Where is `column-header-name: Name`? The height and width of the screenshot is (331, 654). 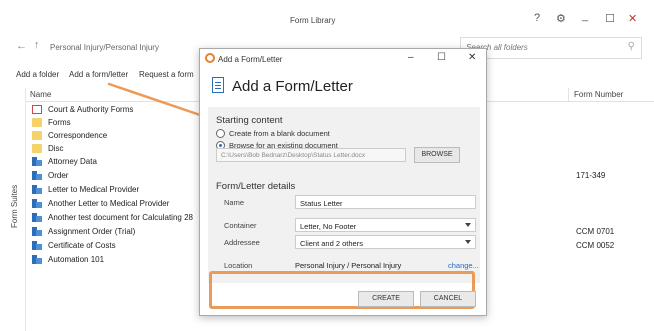 column-header-name: Name is located at coordinates (40, 94).